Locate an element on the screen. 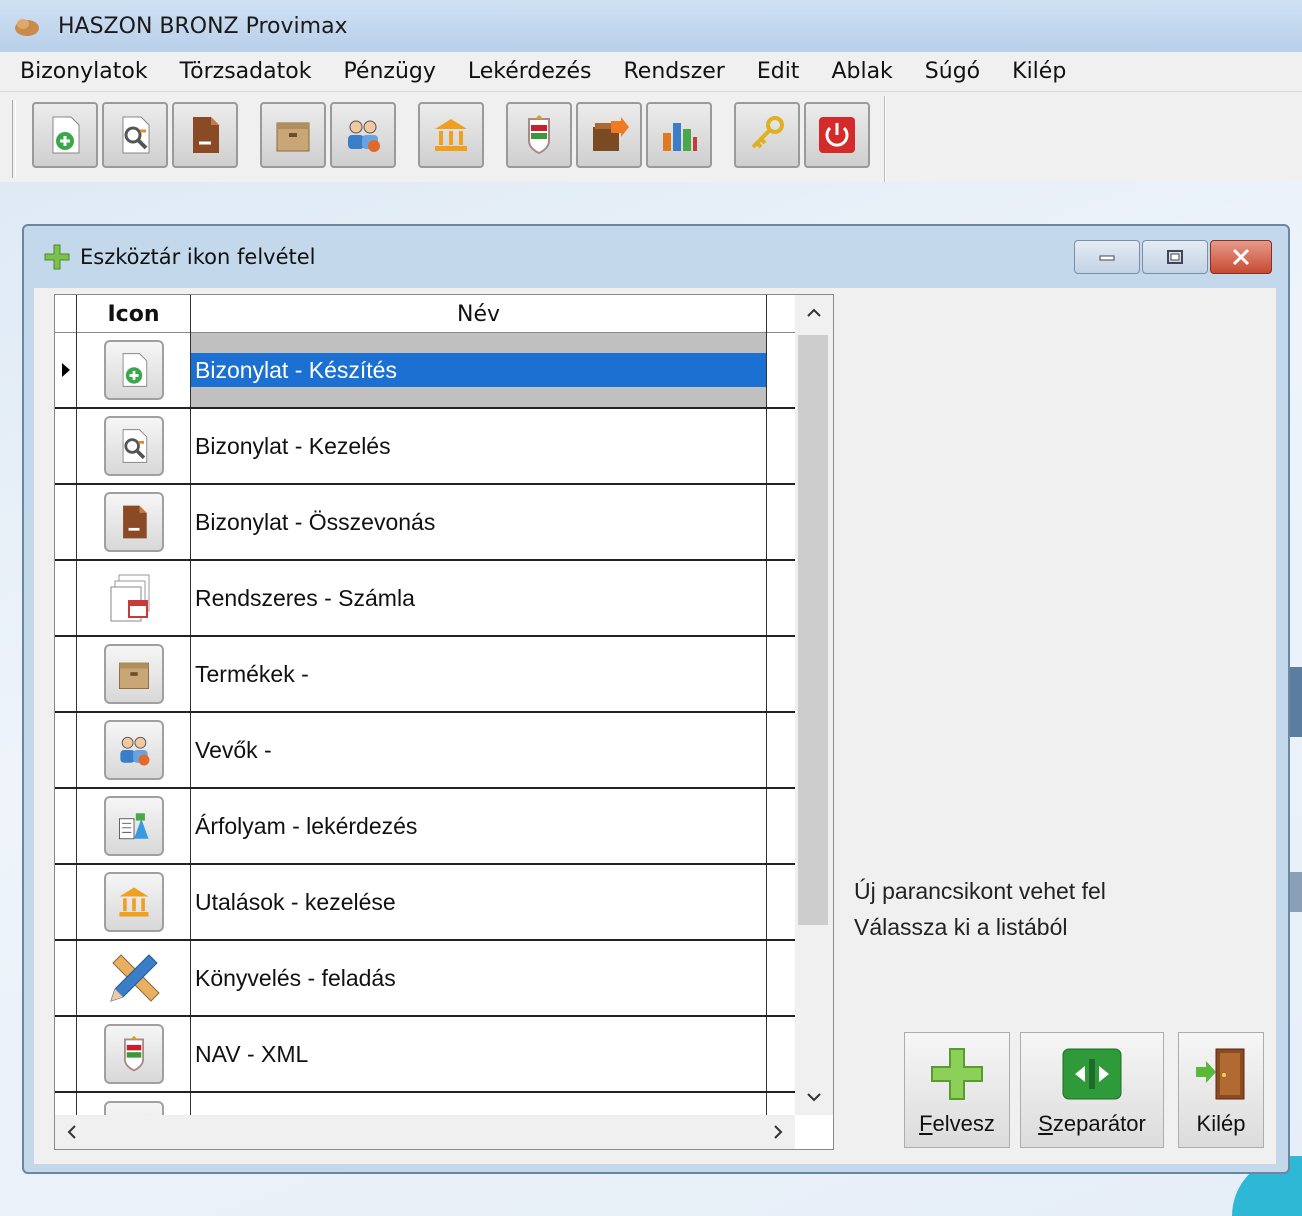 This screenshot has height=1216, width=1302. doc-search-icon is located at coordinates (134, 446).